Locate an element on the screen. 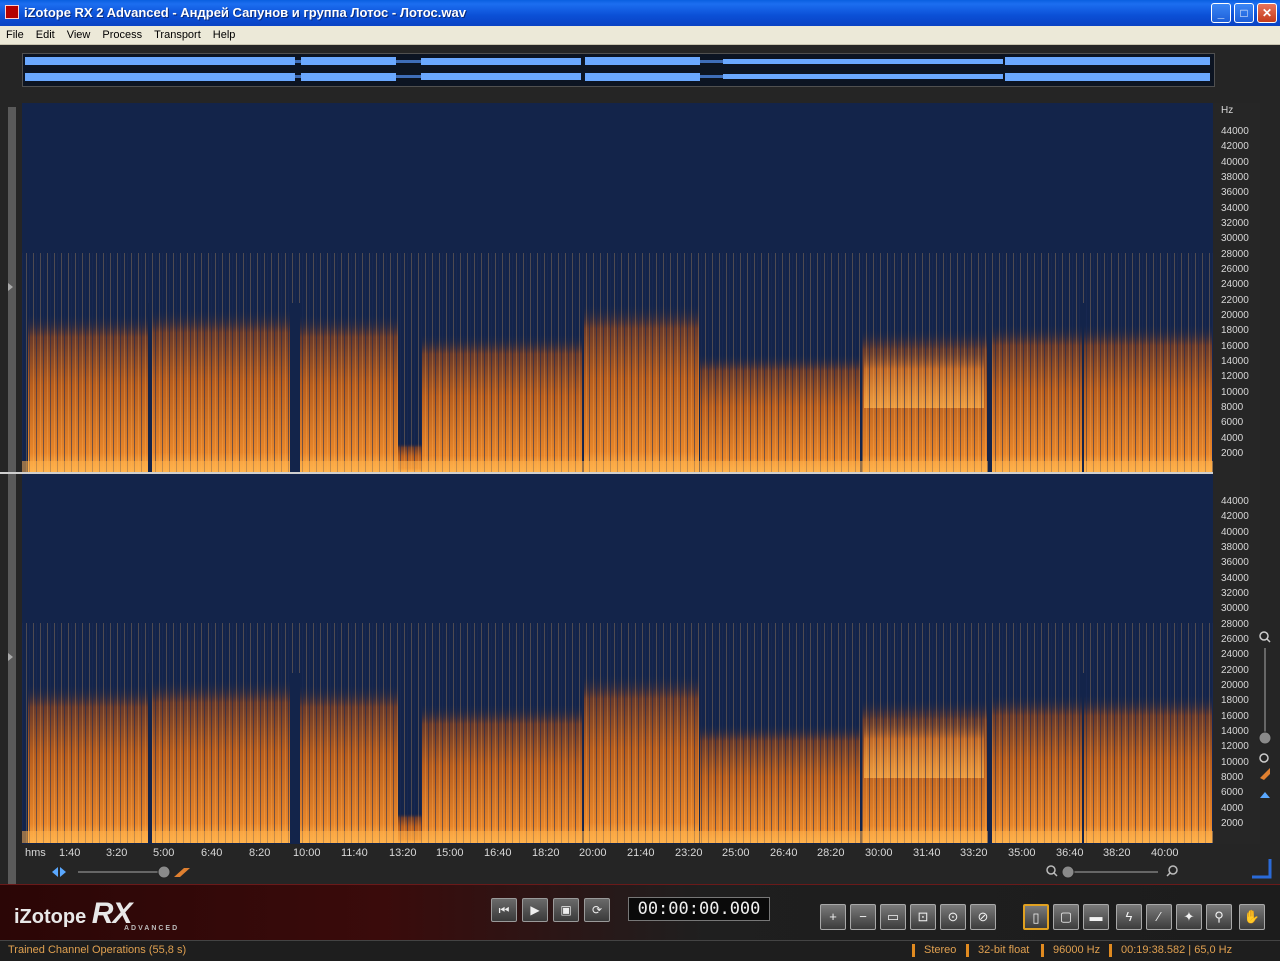 The height and width of the screenshot is (961, 1280). waveform-overview is located at coordinates (618, 70).